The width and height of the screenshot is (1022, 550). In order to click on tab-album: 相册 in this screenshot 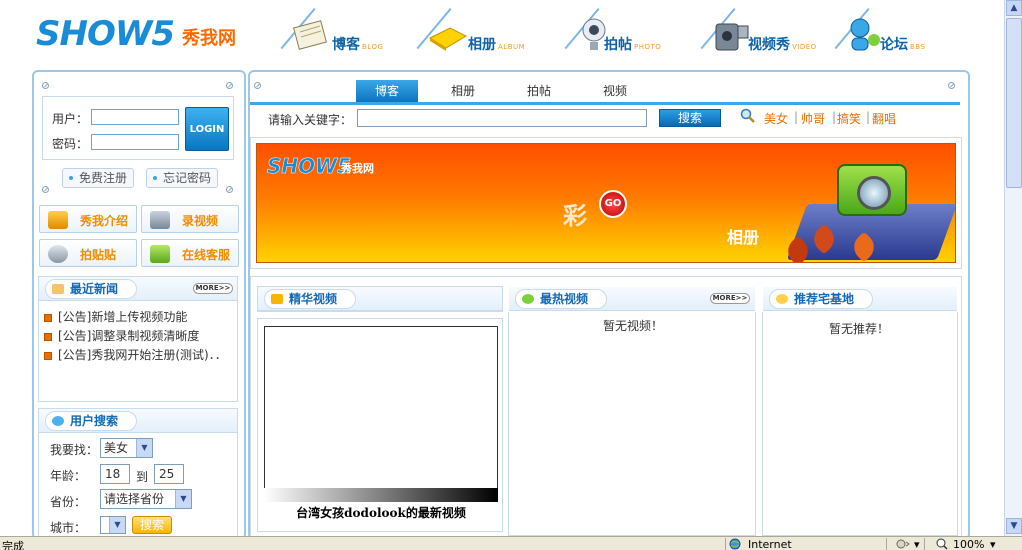, I will do `click(463, 91)`.